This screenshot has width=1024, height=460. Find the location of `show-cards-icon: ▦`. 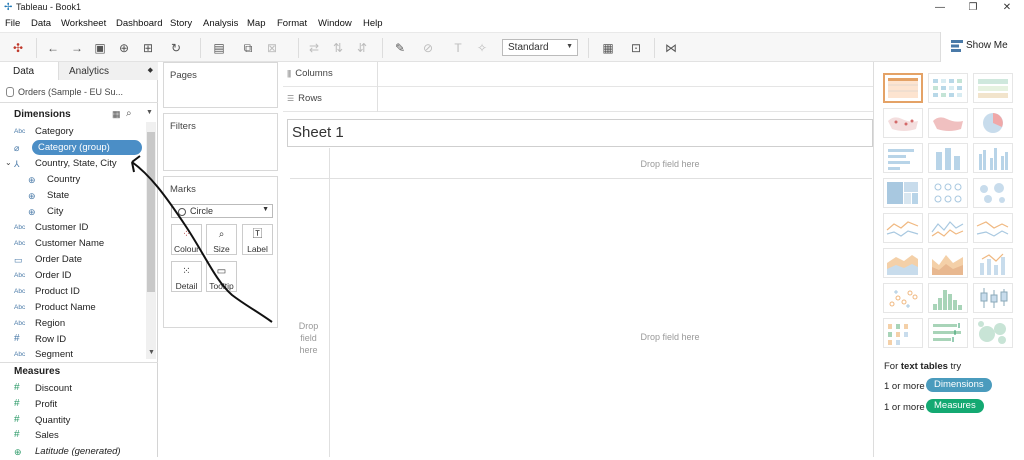

show-cards-icon: ▦ is located at coordinates (608, 48).